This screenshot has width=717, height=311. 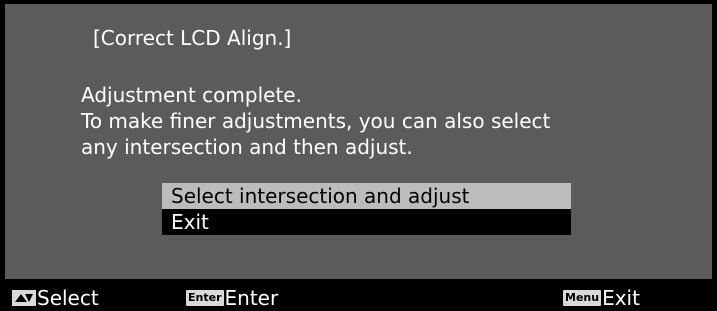 I want to click on footer-bar: Select Enter Enter Menu Exit, so click(x=358, y=297).